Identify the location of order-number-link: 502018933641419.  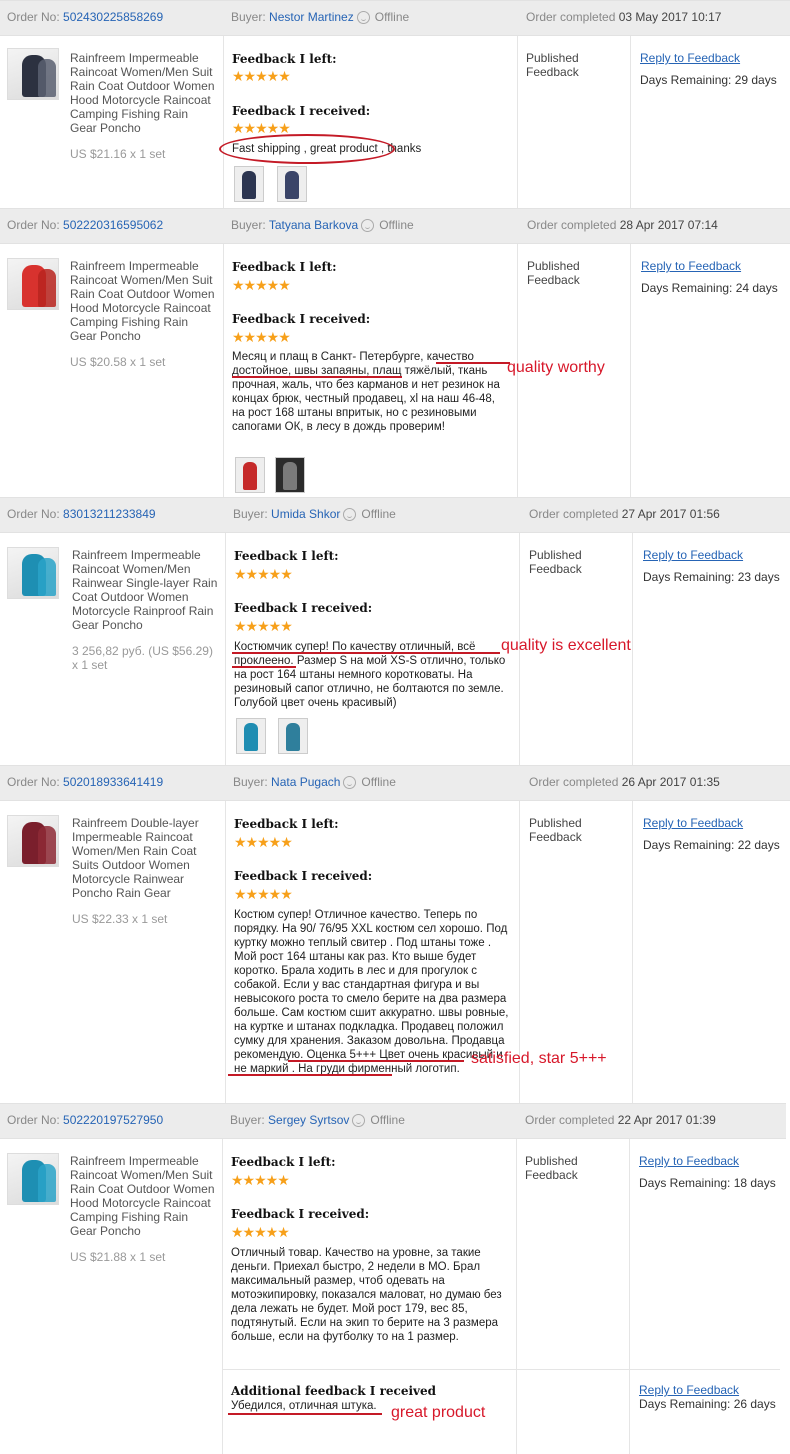
(113, 782).